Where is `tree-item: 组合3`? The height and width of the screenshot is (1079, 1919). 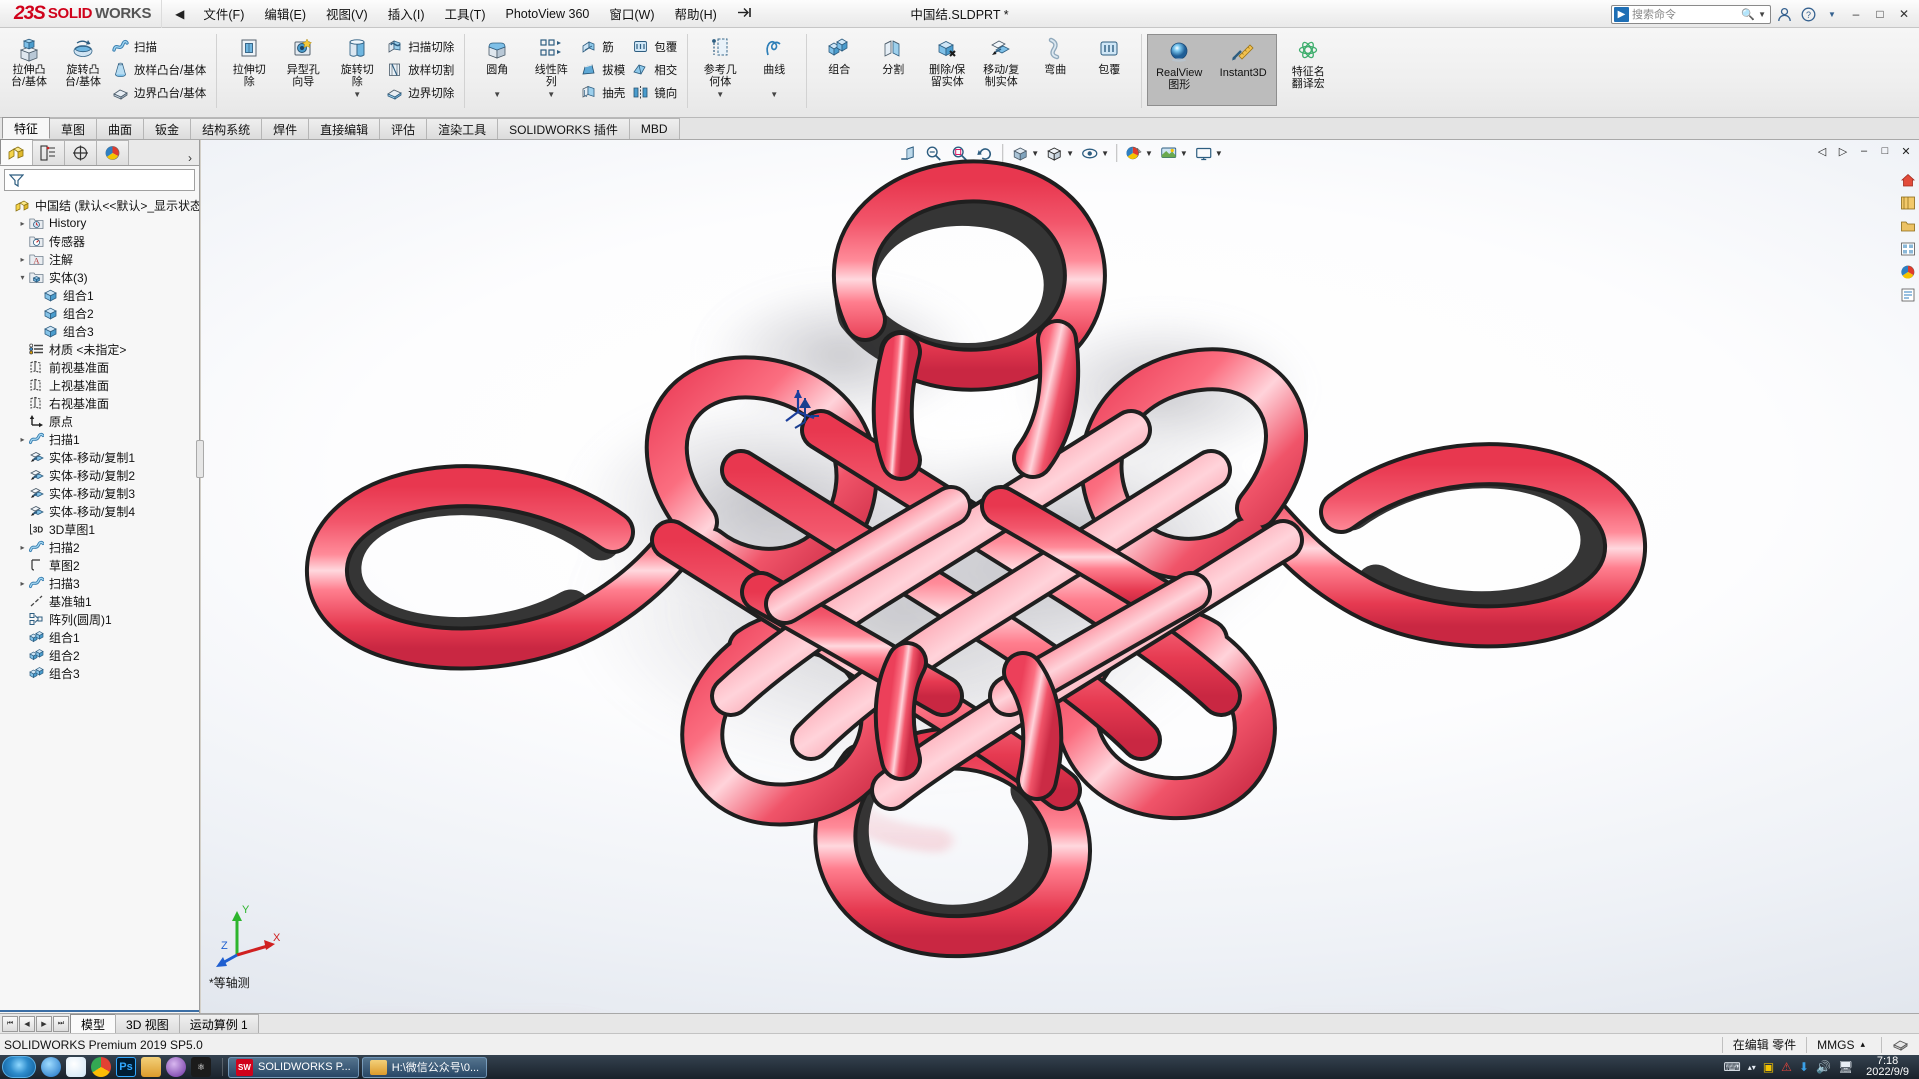 tree-item: 组合3 is located at coordinates (99, 673).